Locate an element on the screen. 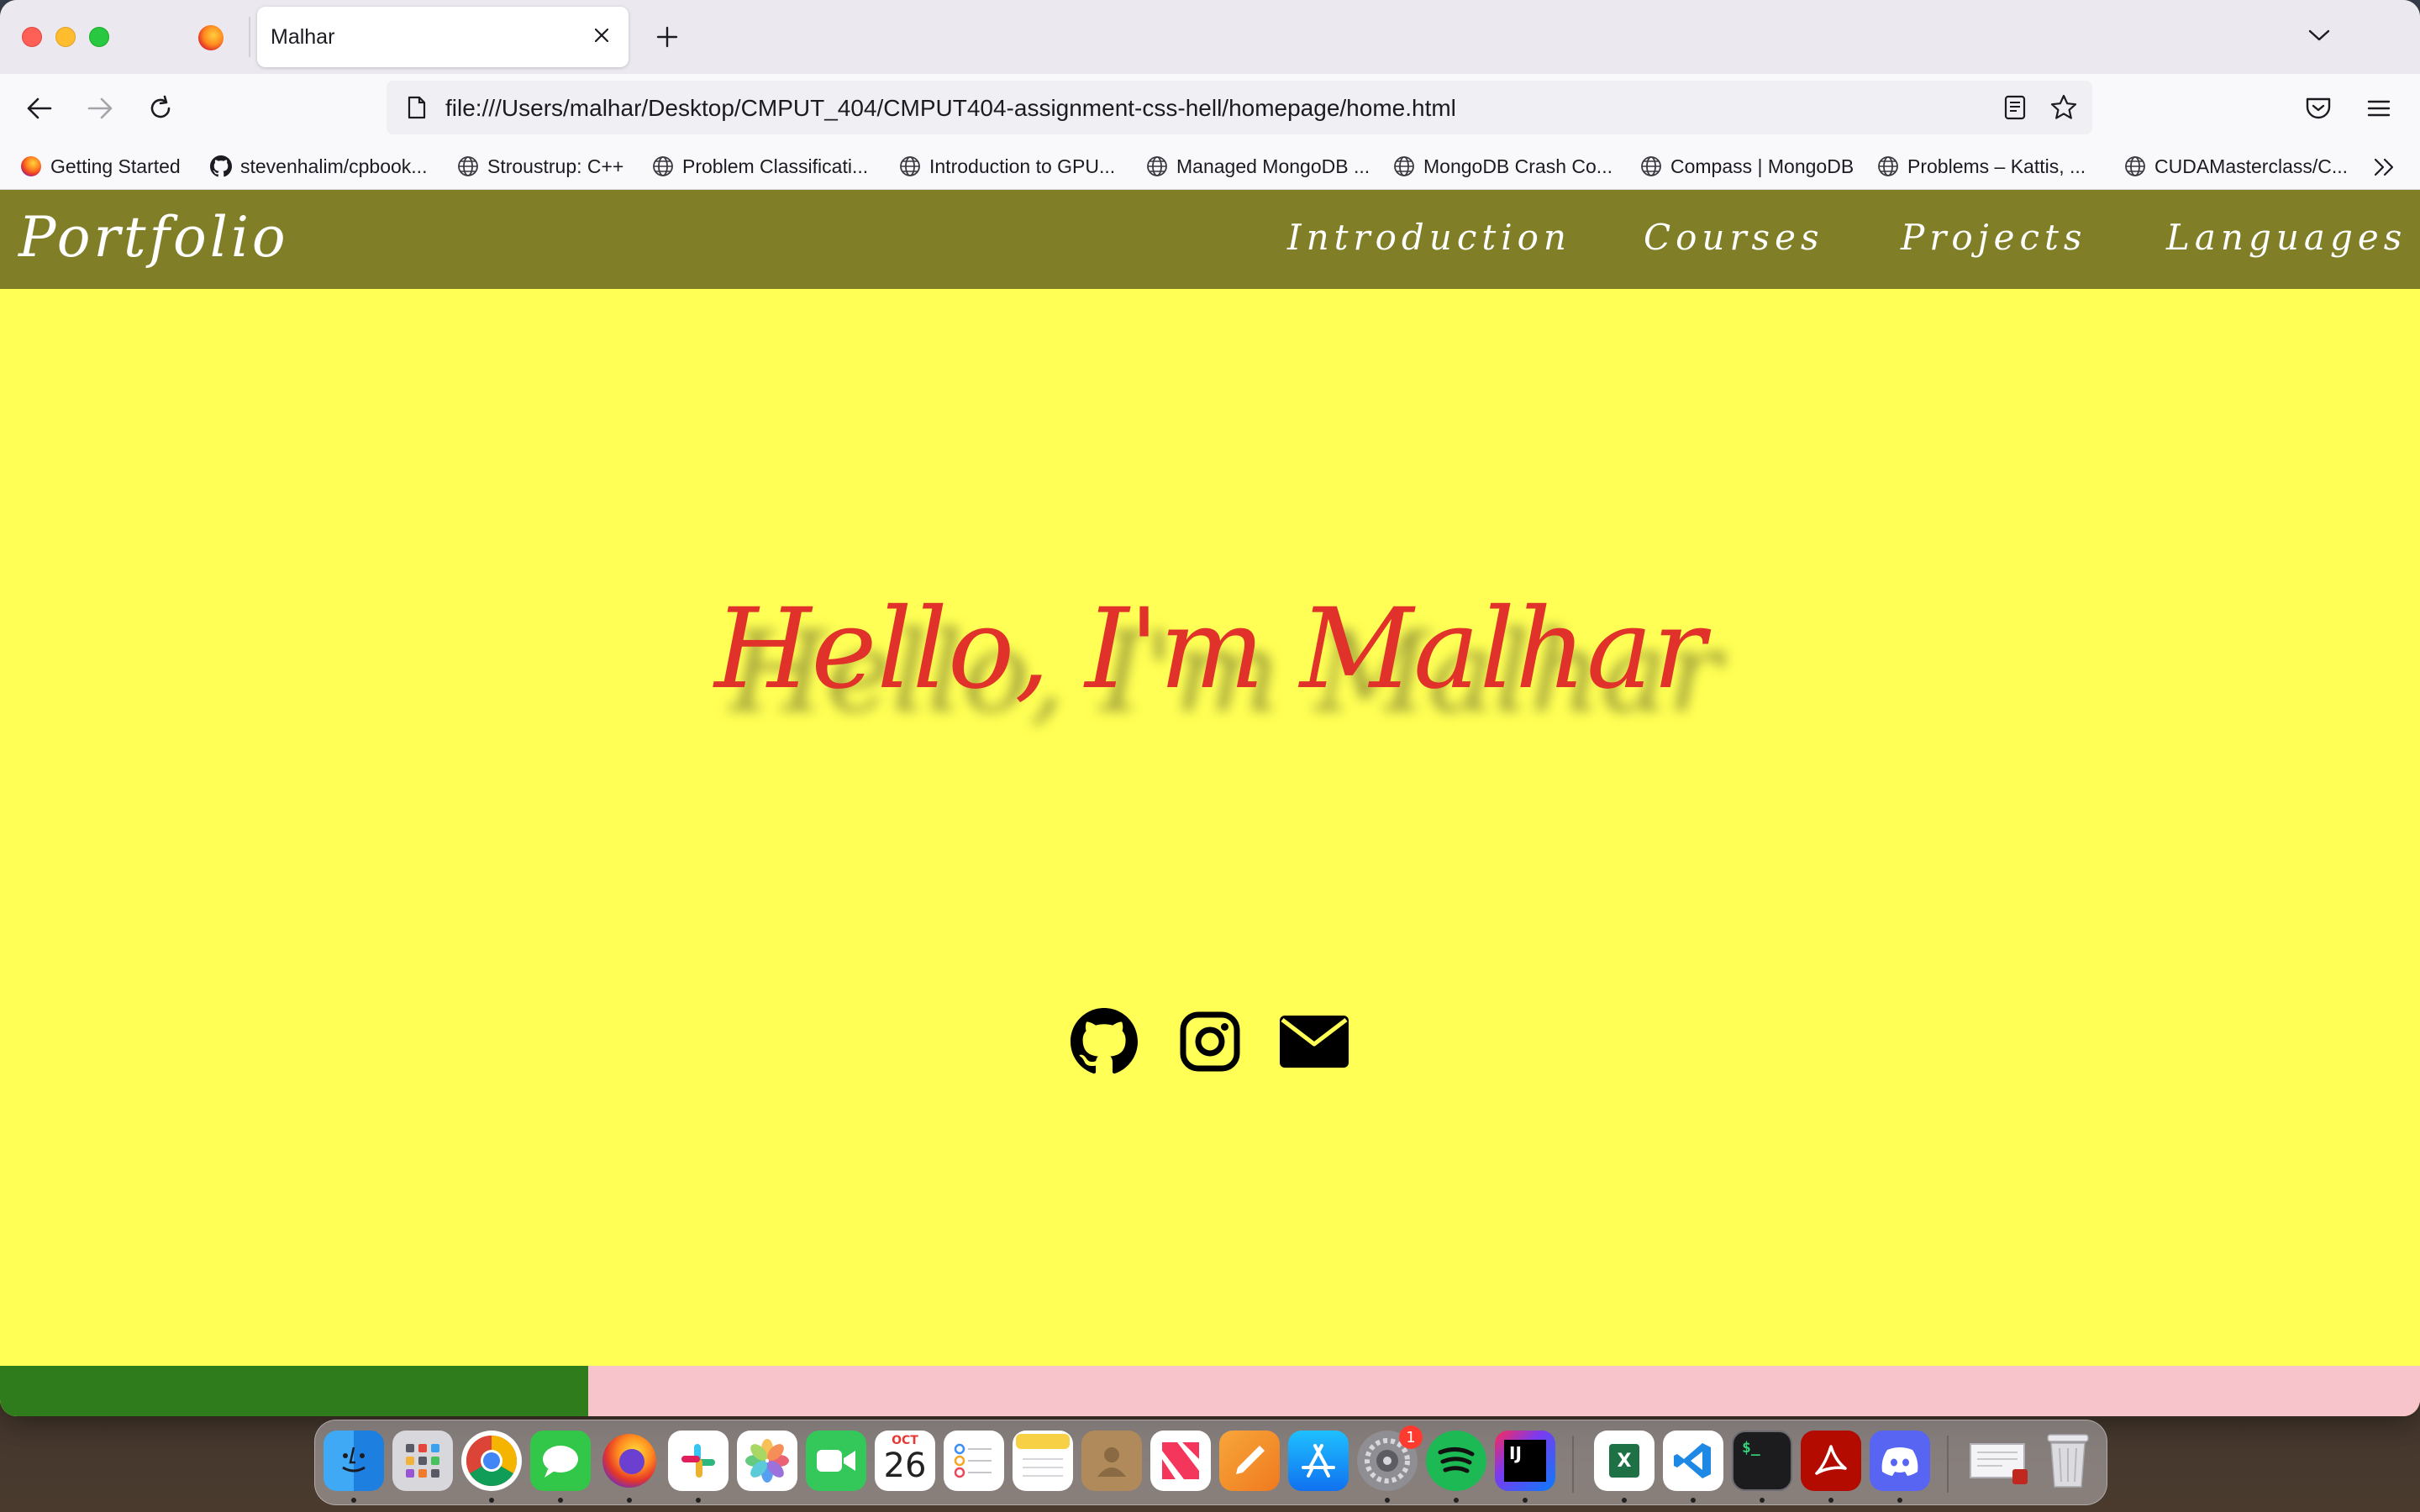 This screenshot has width=2420, height=1512. terminal-label: $_ is located at coordinates (1751, 1448).